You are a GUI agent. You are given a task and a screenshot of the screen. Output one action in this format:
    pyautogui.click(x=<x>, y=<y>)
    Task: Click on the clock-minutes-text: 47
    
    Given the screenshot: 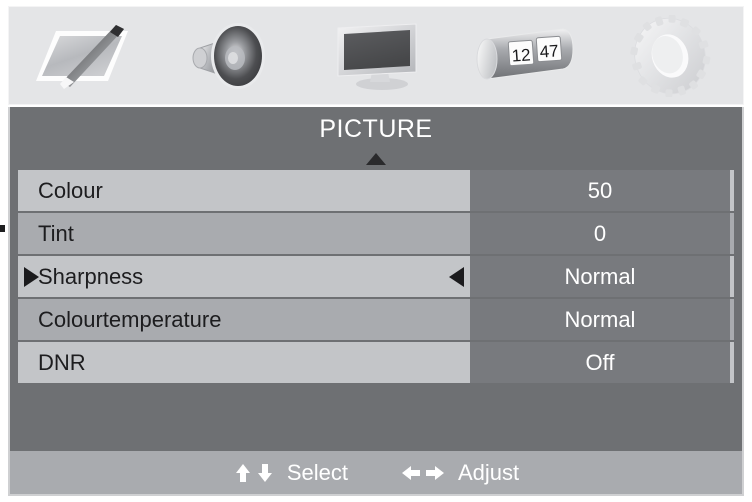 What is the action you would take?
    pyautogui.click(x=549, y=51)
    